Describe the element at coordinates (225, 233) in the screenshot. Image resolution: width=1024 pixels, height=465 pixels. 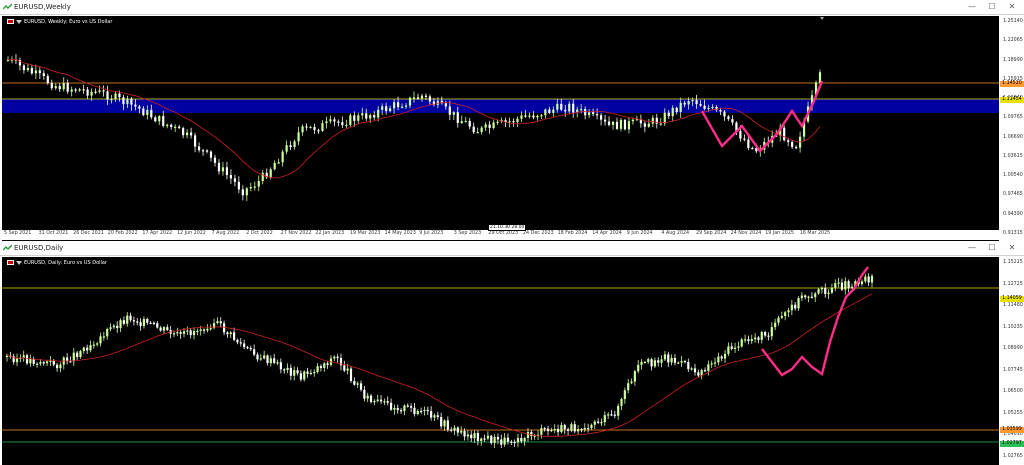
I see `date-label: 7 Aug 2022` at that location.